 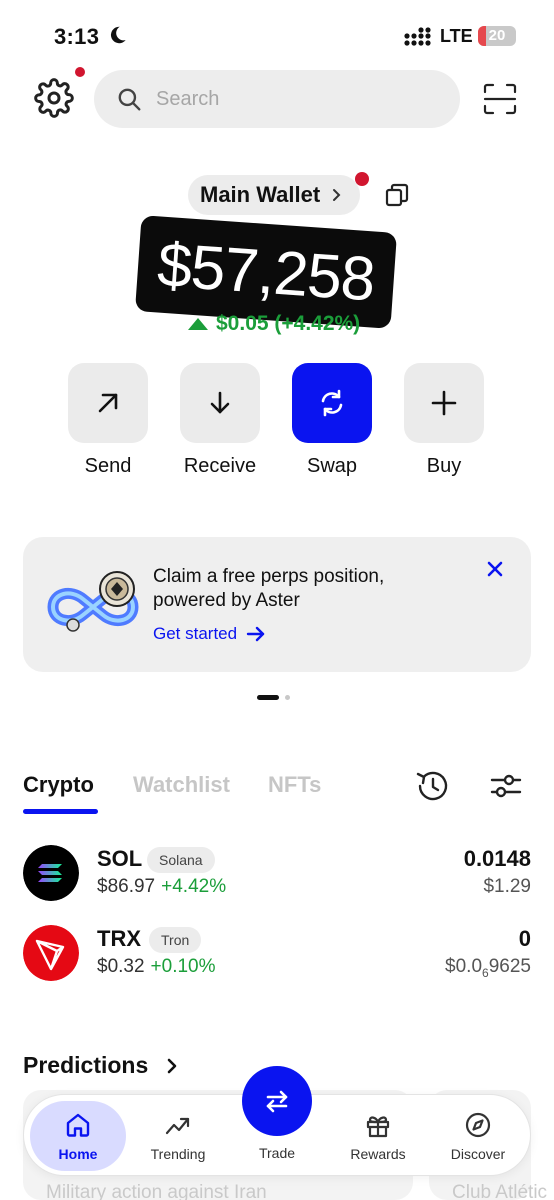 I want to click on wallet-notification-dot, so click(x=362, y=179).